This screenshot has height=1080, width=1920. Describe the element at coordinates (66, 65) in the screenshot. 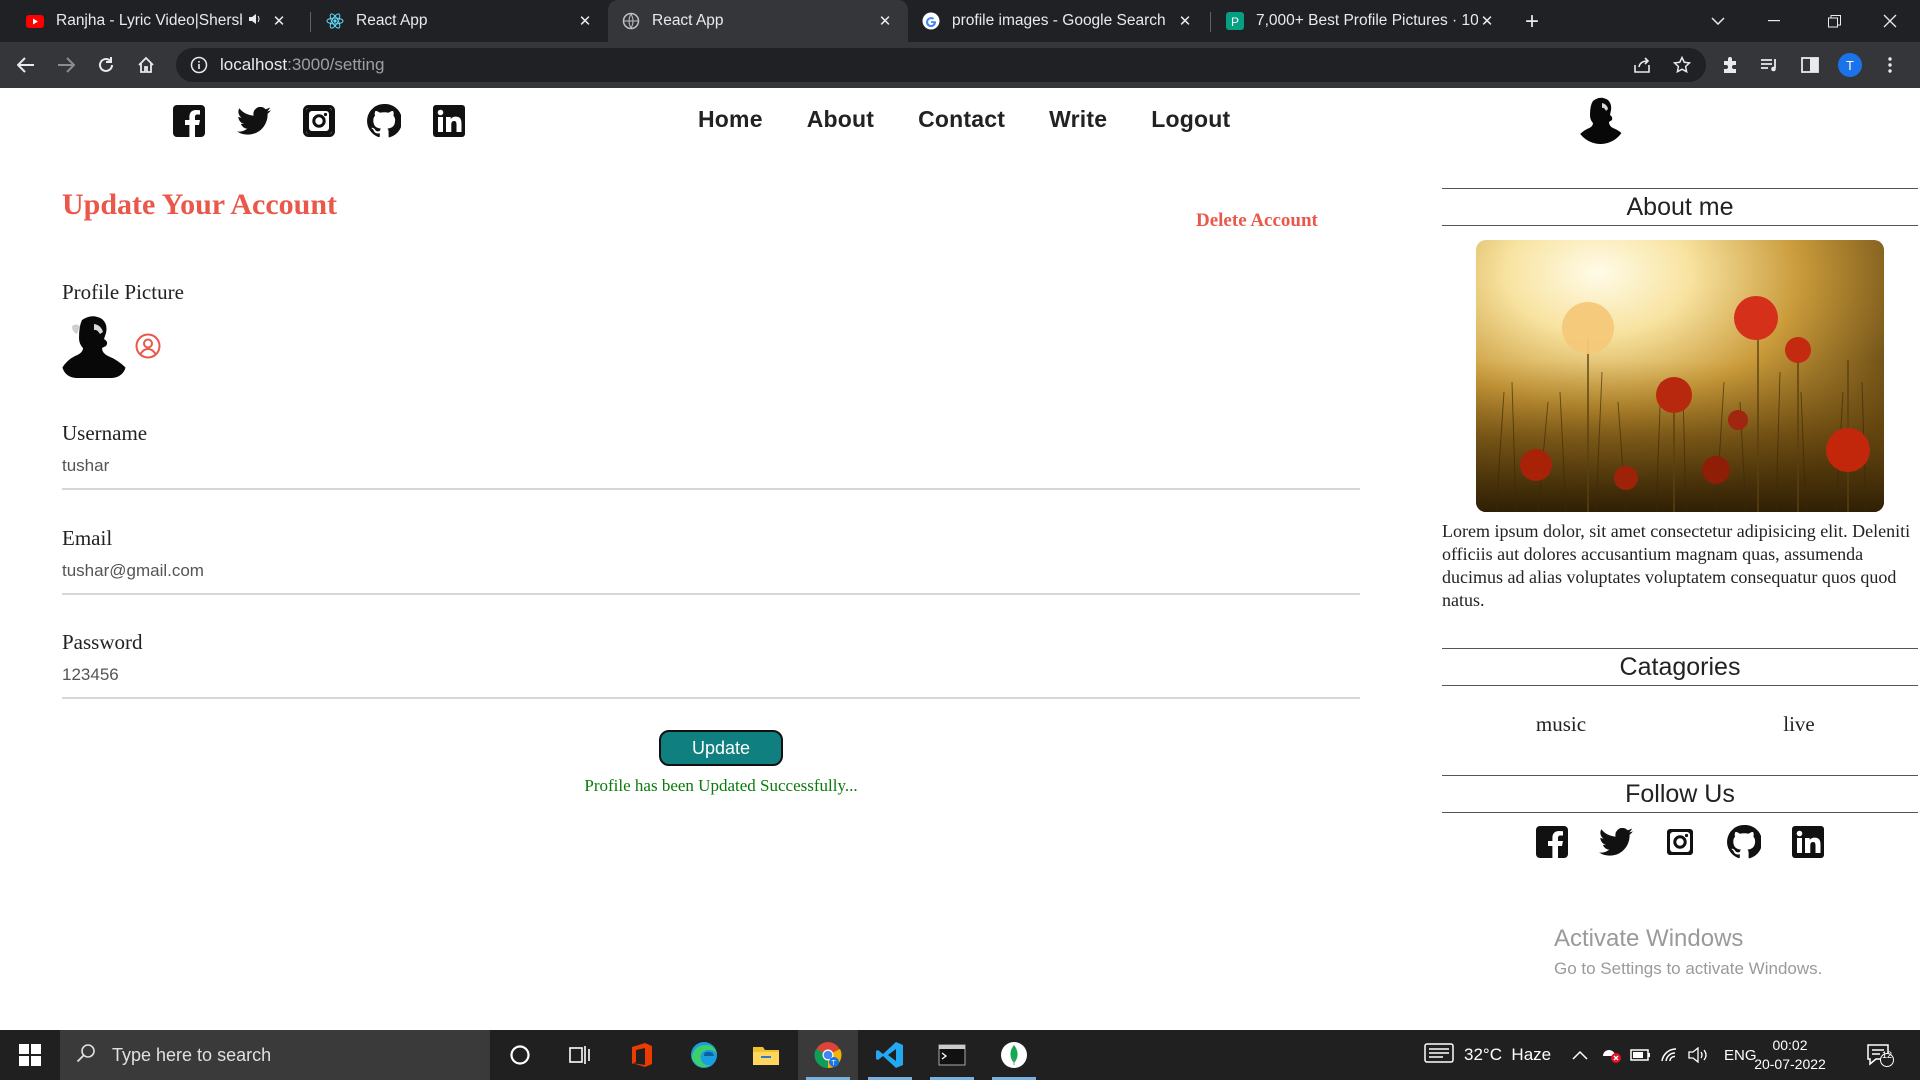

I see `forward-button` at that location.